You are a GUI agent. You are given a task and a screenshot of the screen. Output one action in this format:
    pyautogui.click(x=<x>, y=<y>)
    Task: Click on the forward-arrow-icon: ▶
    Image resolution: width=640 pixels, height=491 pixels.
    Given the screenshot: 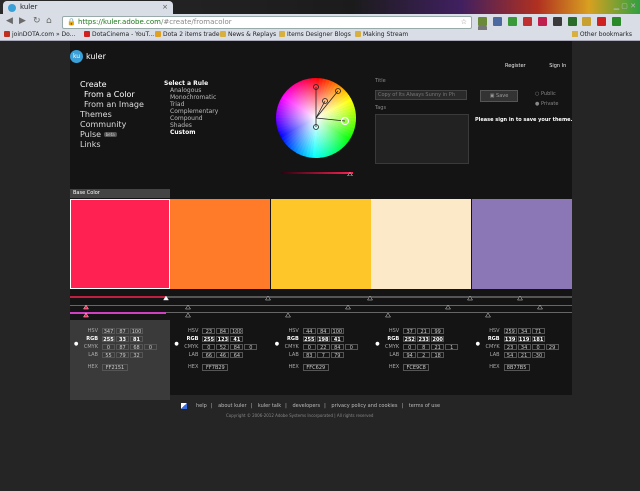 What is the action you would take?
    pyautogui.click(x=22, y=21)
    